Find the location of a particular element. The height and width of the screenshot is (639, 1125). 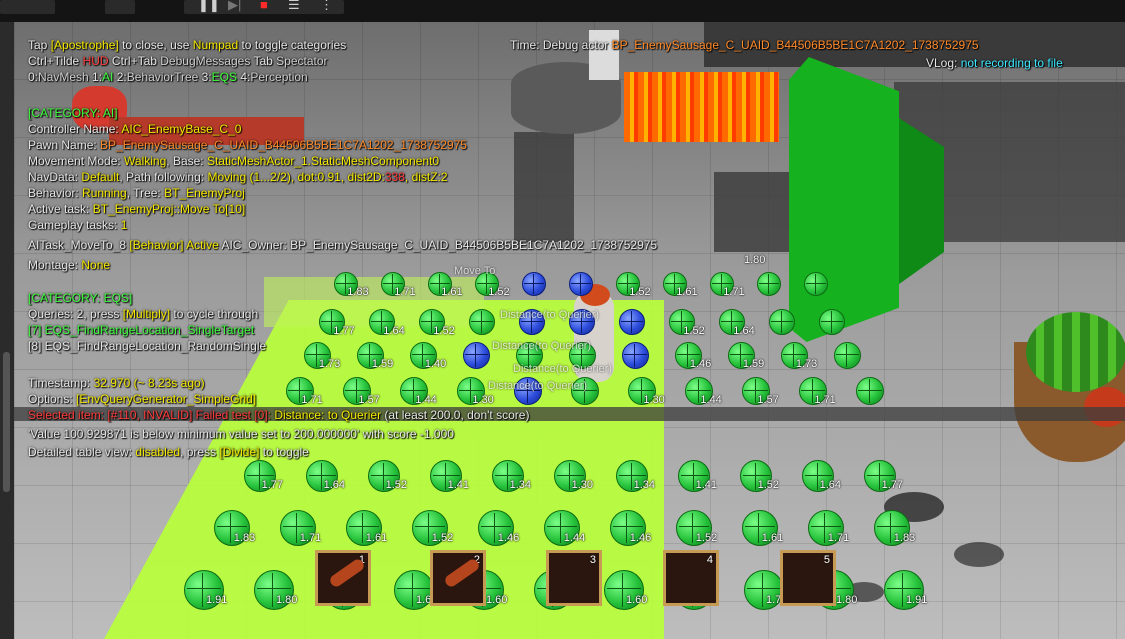

ai-behavior: Behavior: Running, Tree: BT_EnemyProj is located at coordinates (136, 193).